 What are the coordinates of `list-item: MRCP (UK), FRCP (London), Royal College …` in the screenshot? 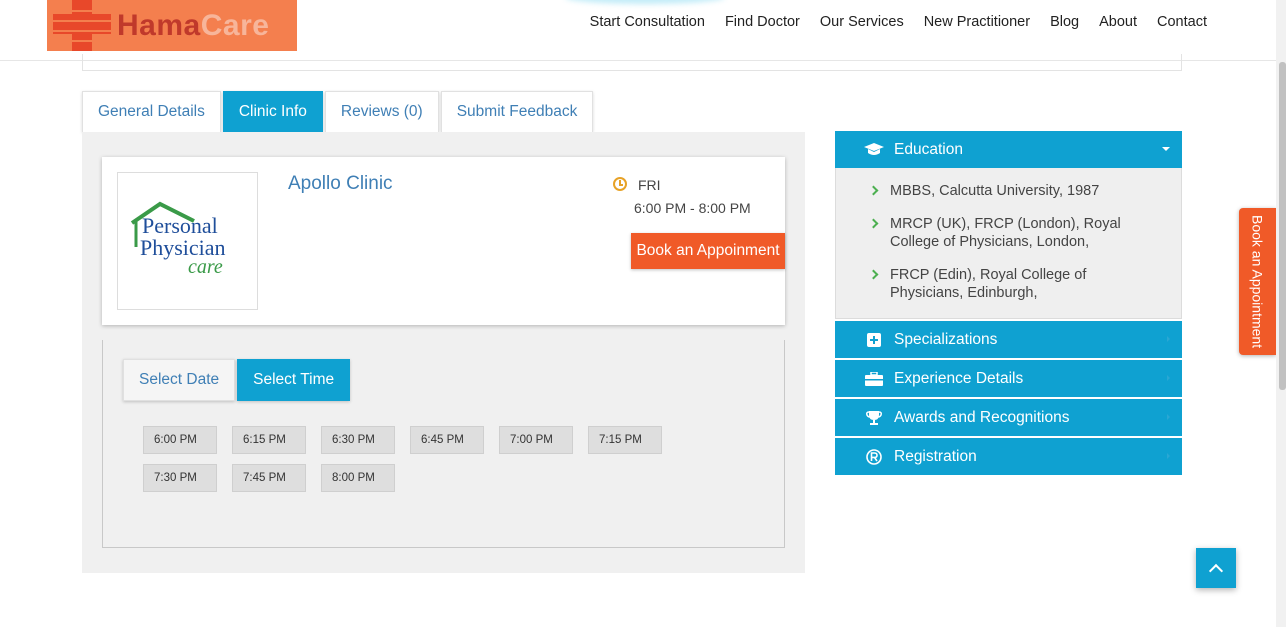 It's located at (1009, 233).